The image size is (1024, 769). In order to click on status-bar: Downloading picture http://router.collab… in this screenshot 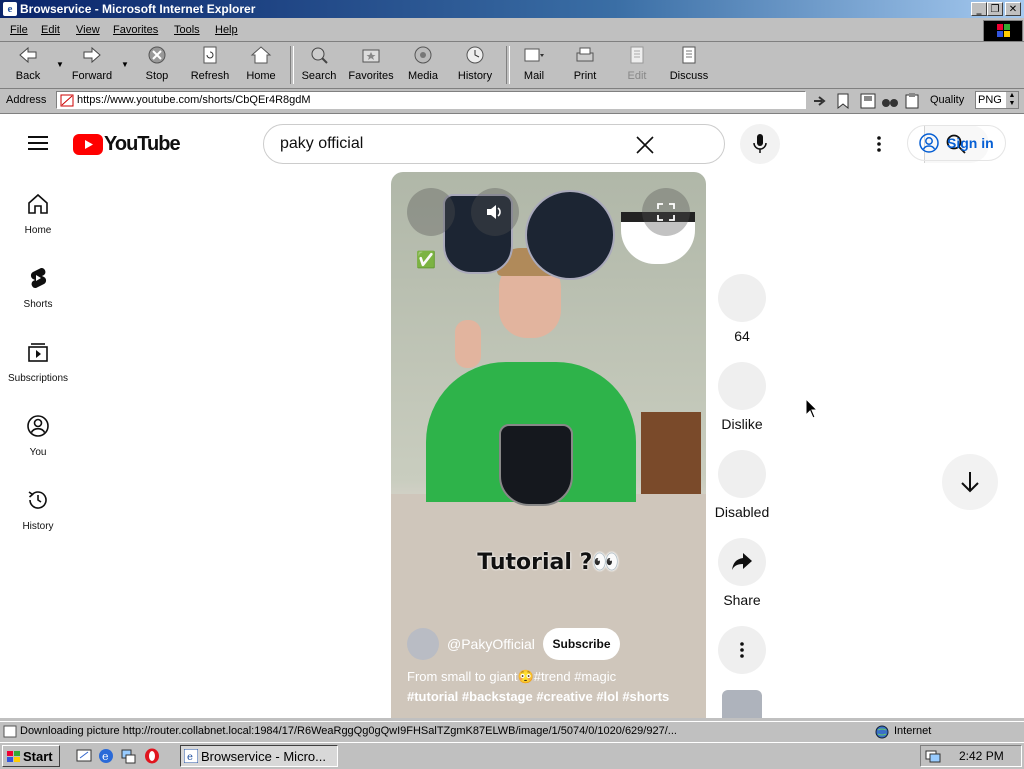, I will do `click(512, 731)`.